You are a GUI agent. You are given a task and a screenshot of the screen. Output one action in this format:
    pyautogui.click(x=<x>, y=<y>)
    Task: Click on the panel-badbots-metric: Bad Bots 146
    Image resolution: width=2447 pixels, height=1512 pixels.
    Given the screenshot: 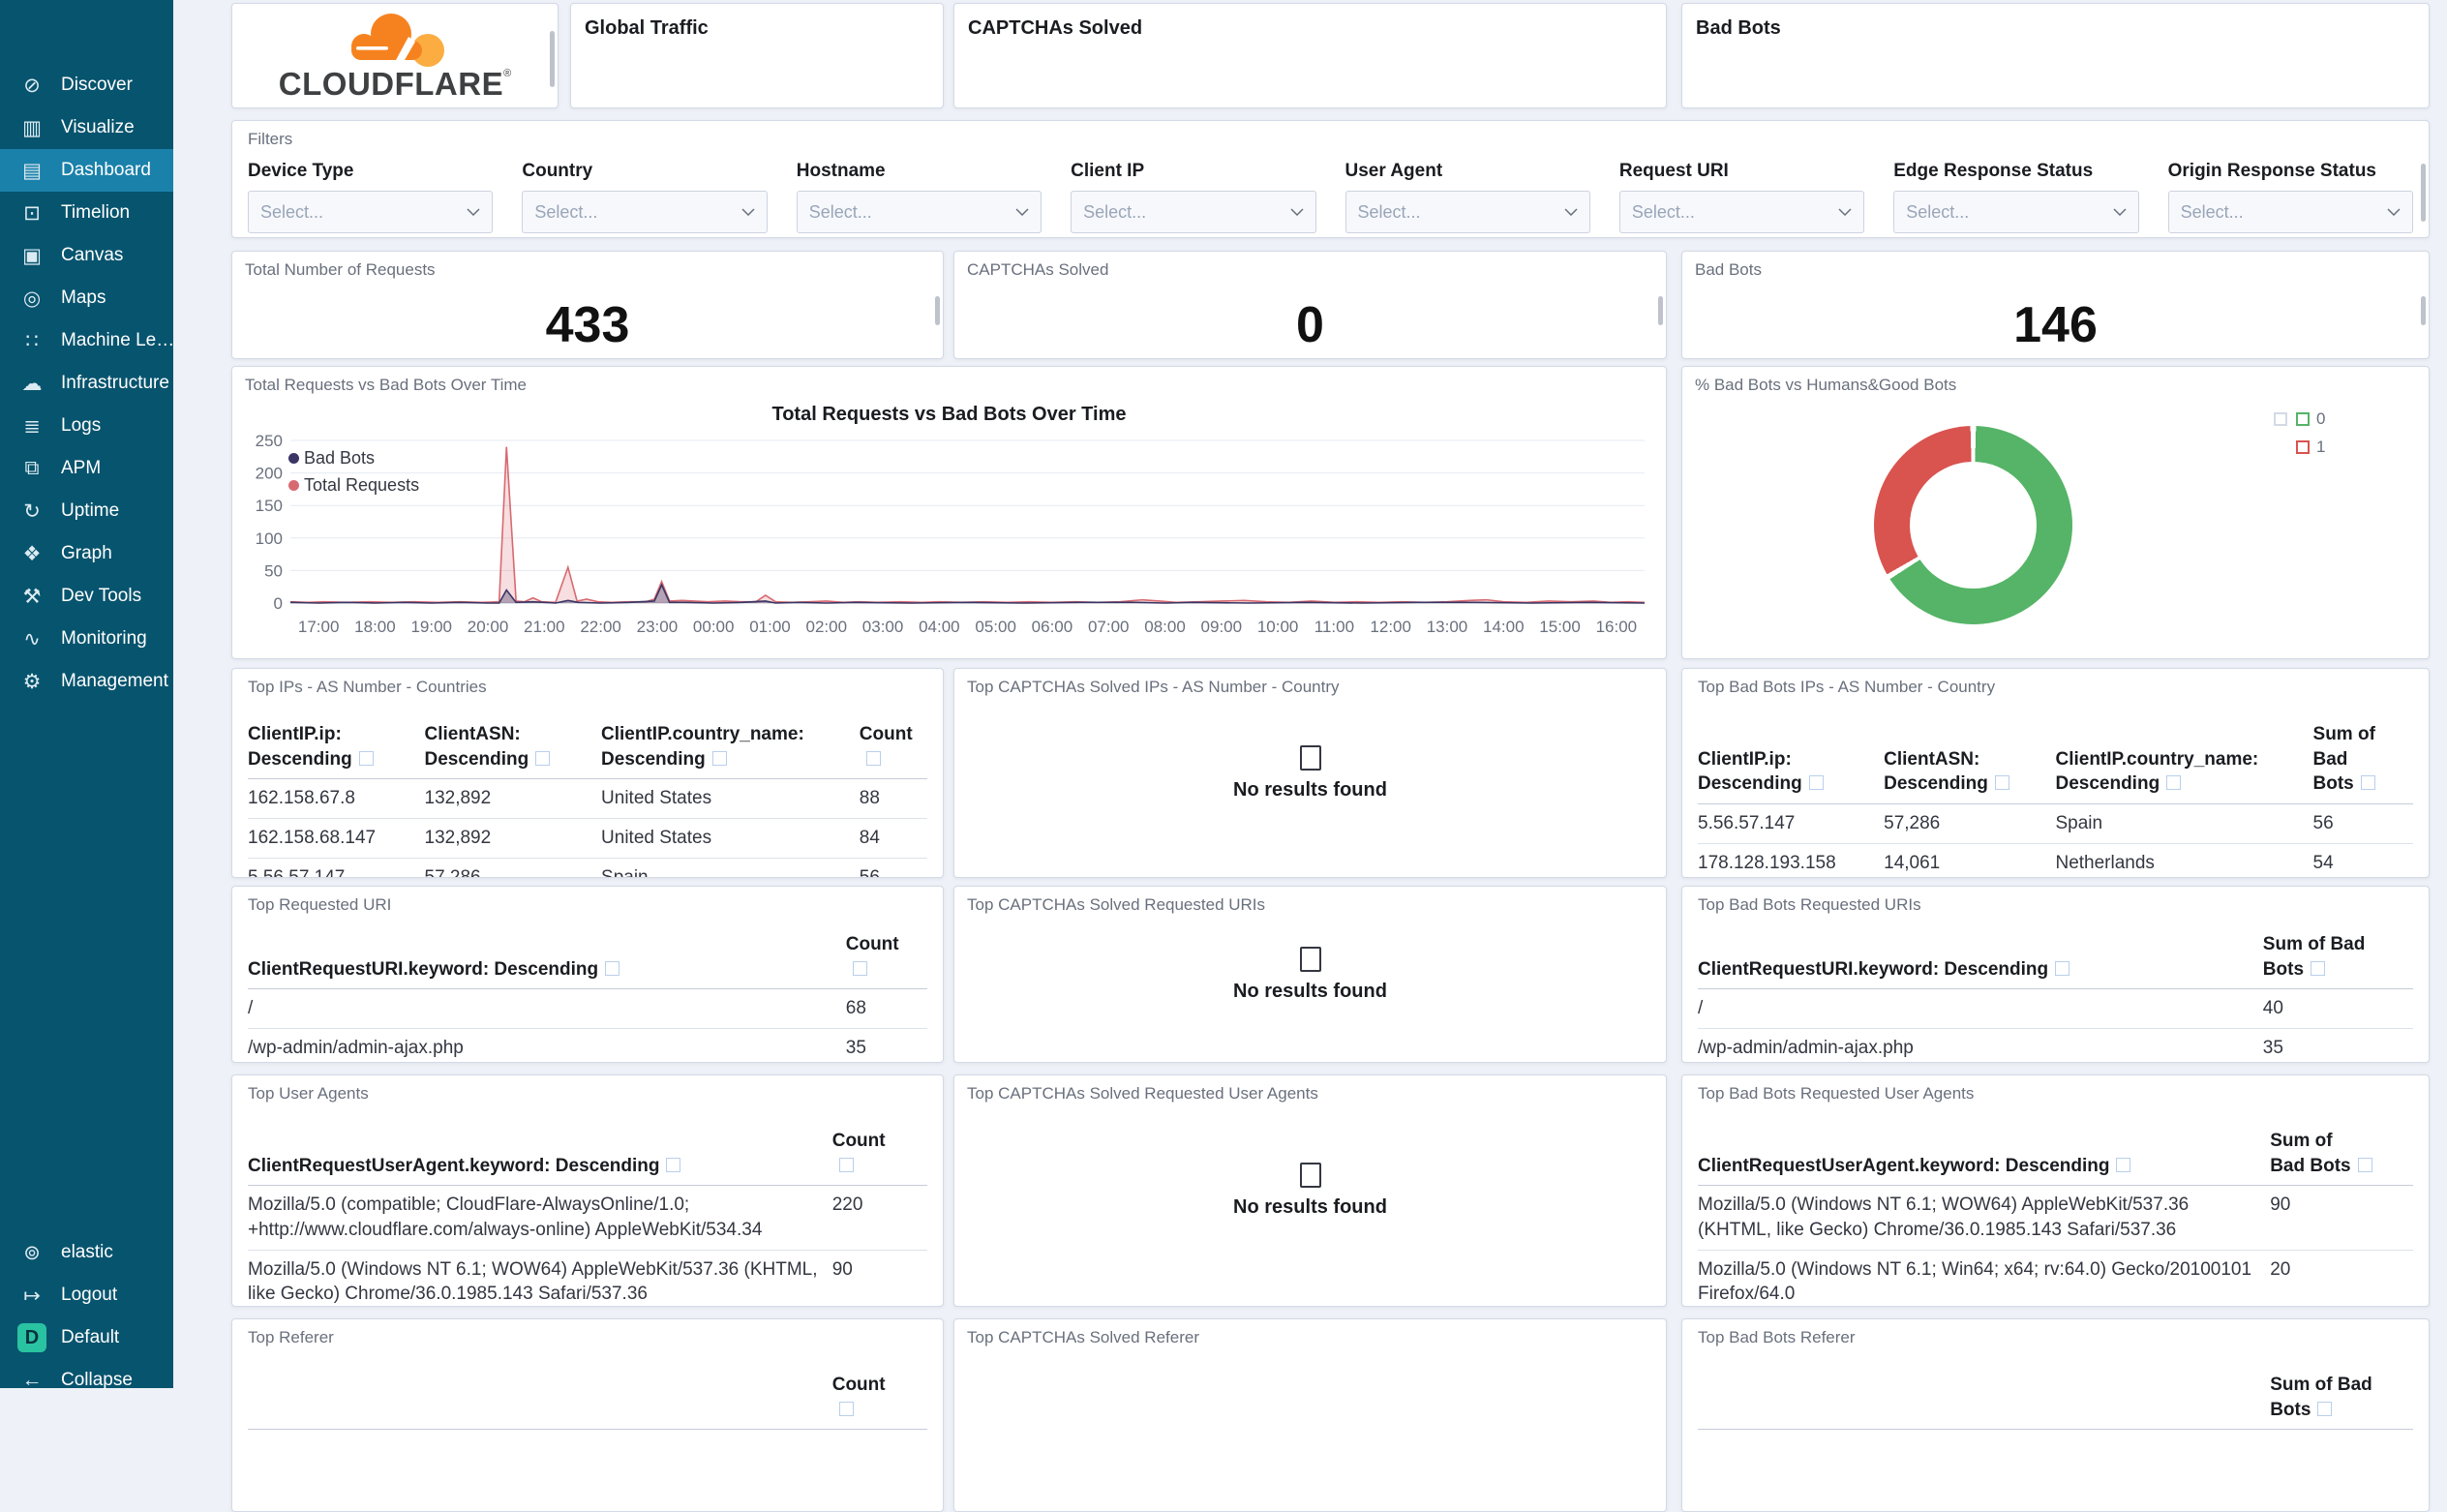 What is the action you would take?
    pyautogui.click(x=2055, y=305)
    